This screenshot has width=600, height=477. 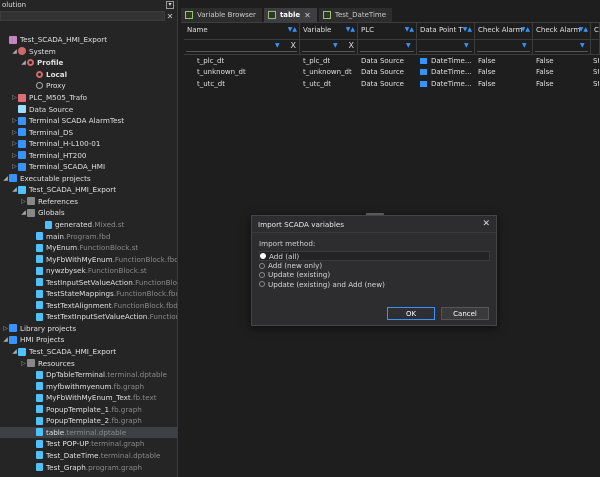 I want to click on tree-hmi-projects: ◢ HMI Projects, so click(x=88, y=340).